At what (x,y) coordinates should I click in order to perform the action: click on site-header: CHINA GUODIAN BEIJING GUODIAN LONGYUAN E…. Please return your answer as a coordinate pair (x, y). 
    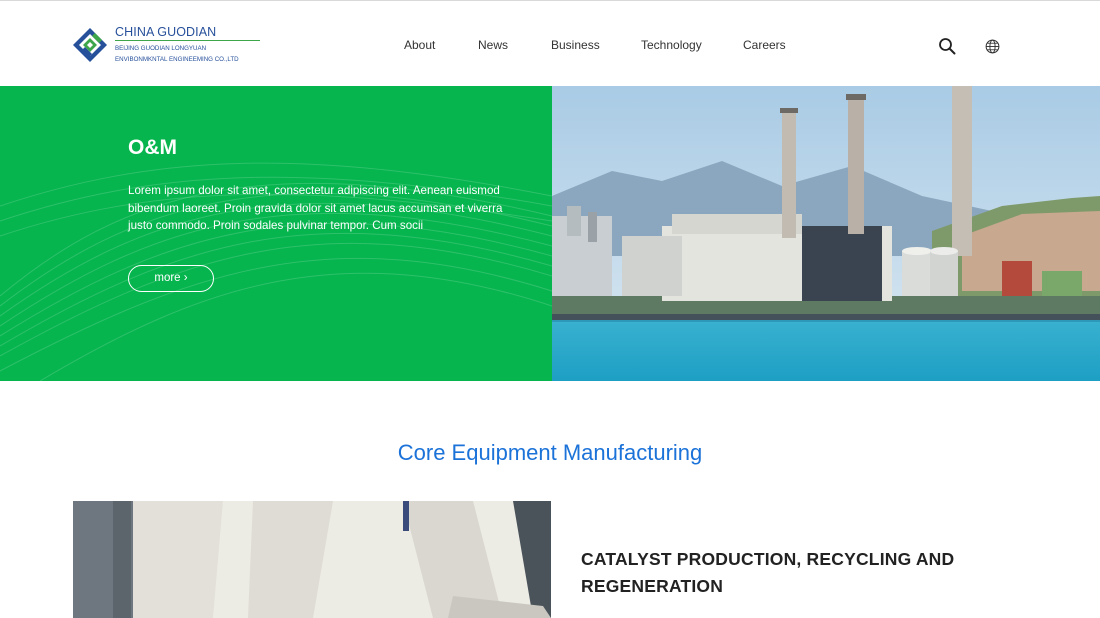
    Looking at the image, I should click on (550, 43).